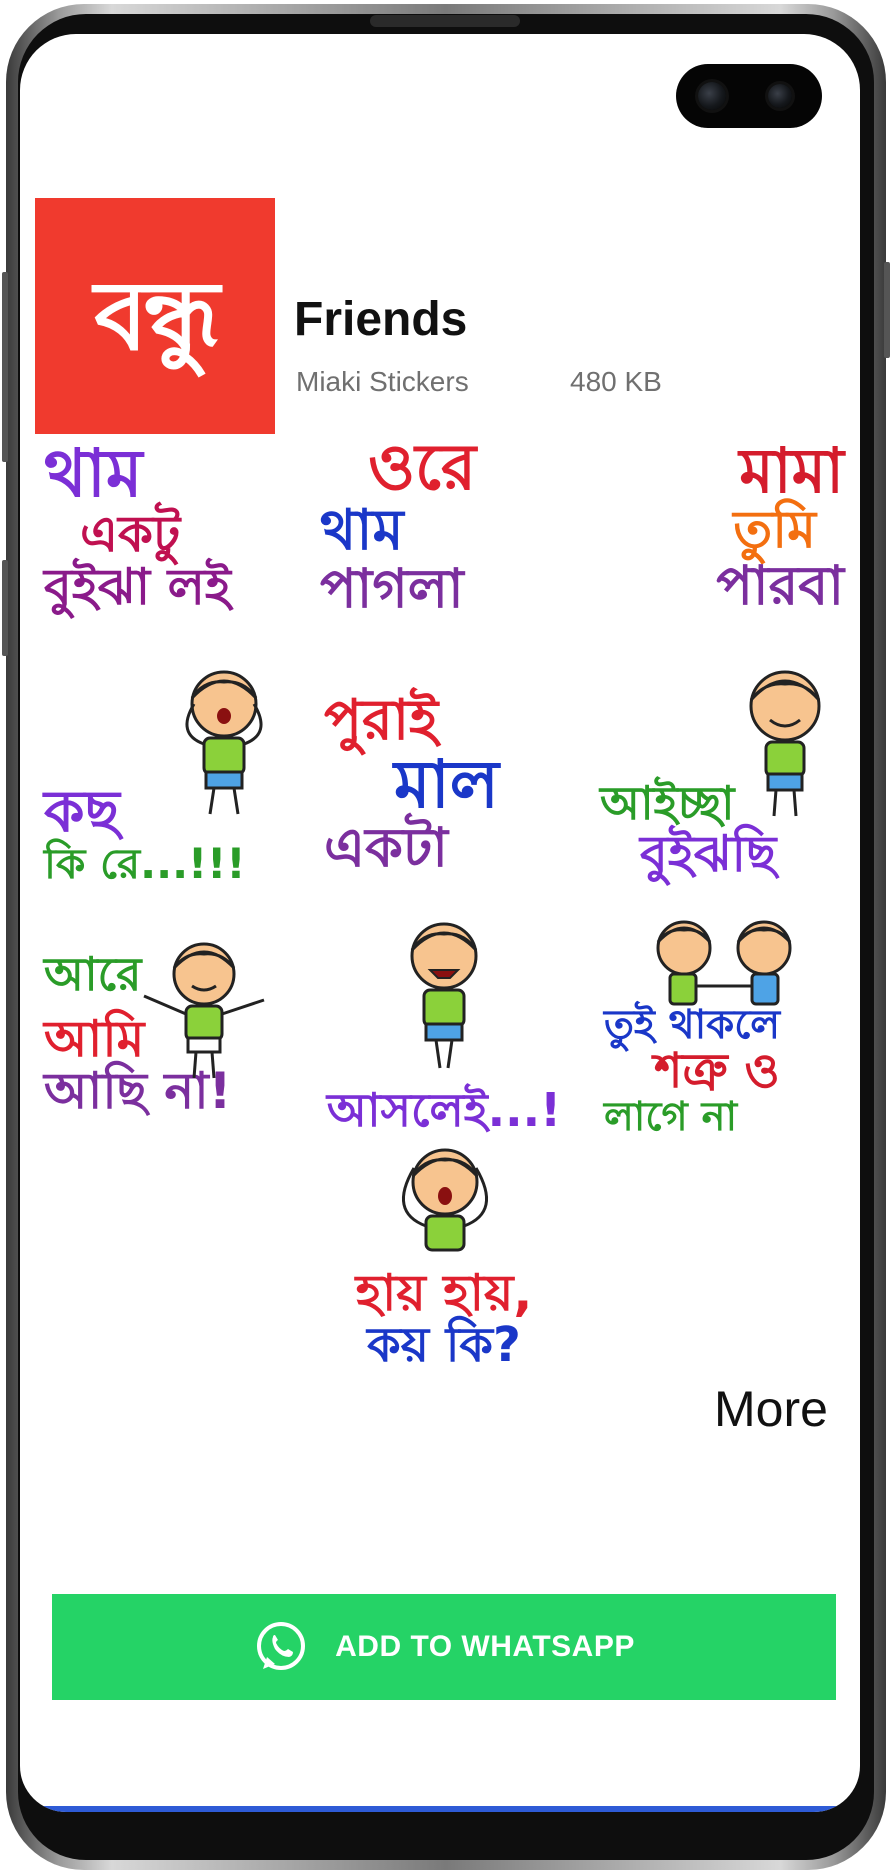 This screenshot has width=892, height=1876. Describe the element at coordinates (671, 1117) in the screenshot. I see `sticker-9-line-3: লাগে না` at that location.